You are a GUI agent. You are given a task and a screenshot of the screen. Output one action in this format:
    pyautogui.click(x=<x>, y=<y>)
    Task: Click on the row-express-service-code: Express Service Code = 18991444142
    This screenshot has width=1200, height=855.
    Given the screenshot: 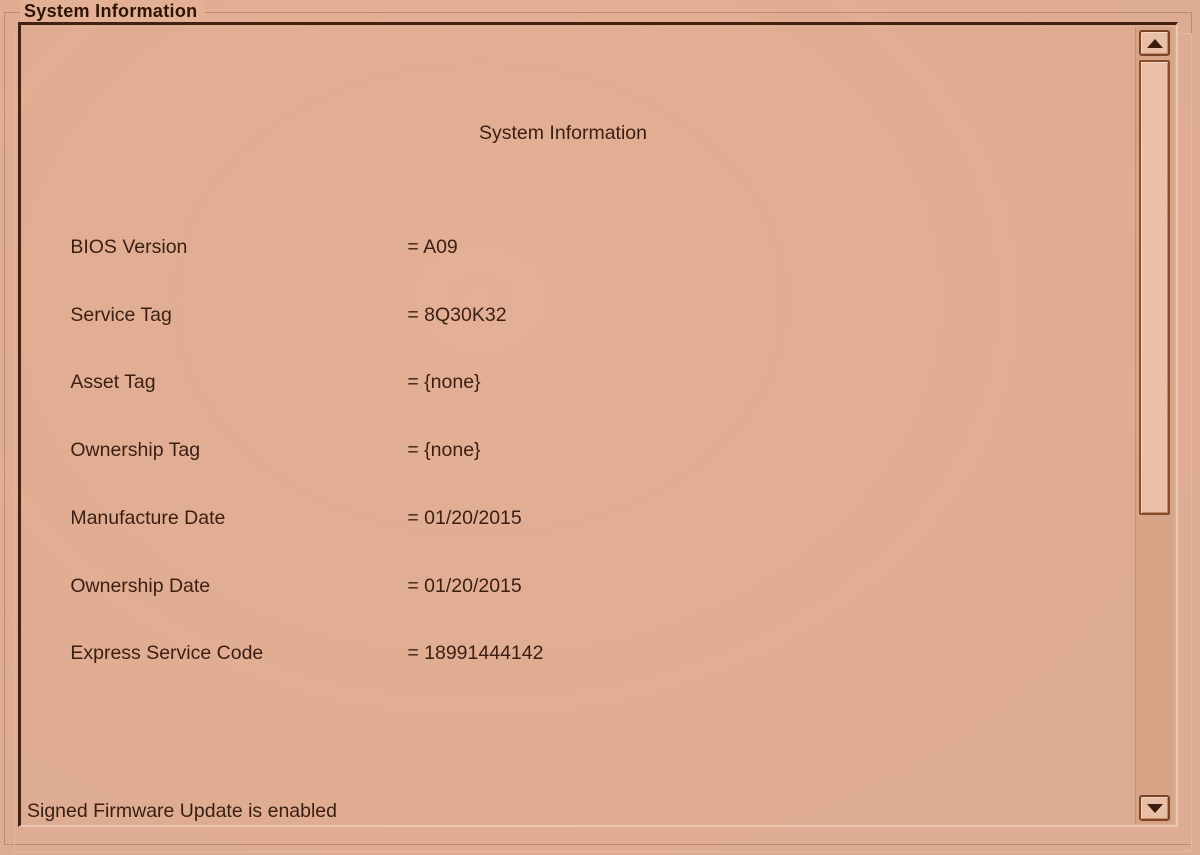 What is the action you would take?
    pyautogui.click(x=584, y=642)
    